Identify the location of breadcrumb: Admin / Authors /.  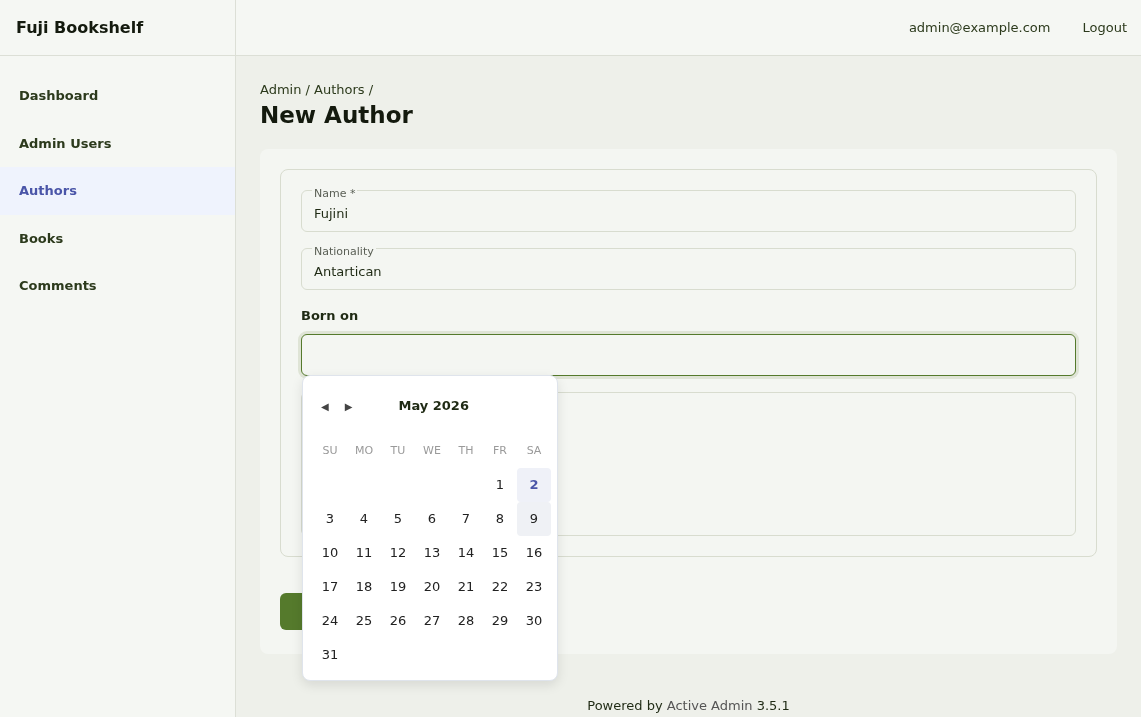
(317, 90).